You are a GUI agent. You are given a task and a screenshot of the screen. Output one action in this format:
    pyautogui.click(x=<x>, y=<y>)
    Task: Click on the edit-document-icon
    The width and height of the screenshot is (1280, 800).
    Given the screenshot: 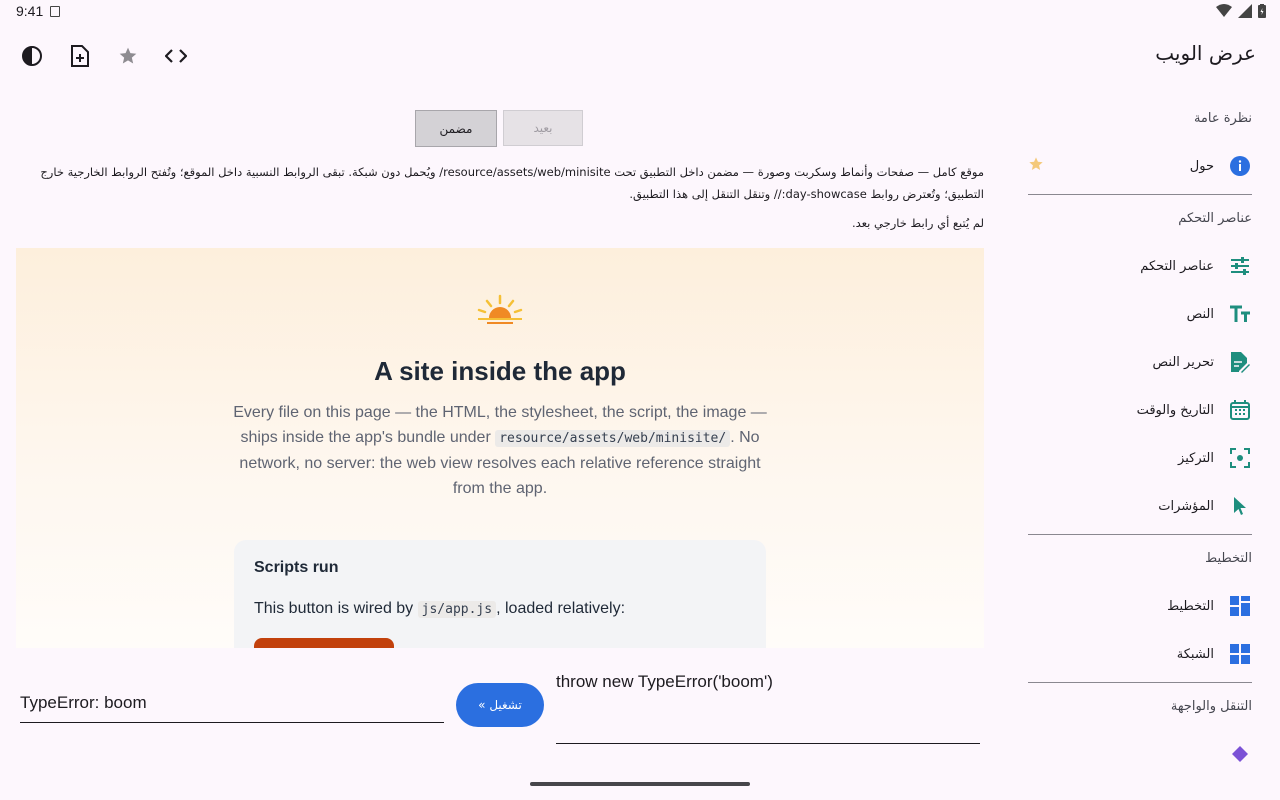 What is the action you would take?
    pyautogui.click(x=1240, y=362)
    